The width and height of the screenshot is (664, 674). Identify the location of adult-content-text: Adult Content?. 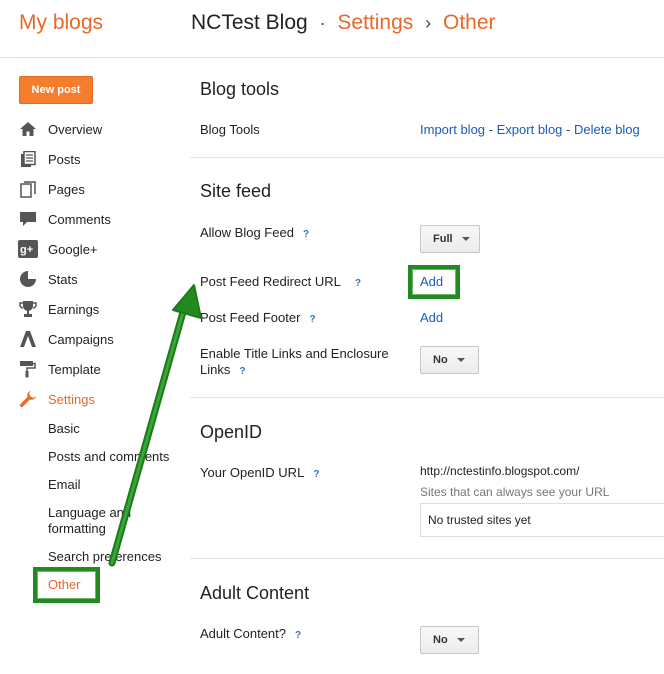
(243, 633).